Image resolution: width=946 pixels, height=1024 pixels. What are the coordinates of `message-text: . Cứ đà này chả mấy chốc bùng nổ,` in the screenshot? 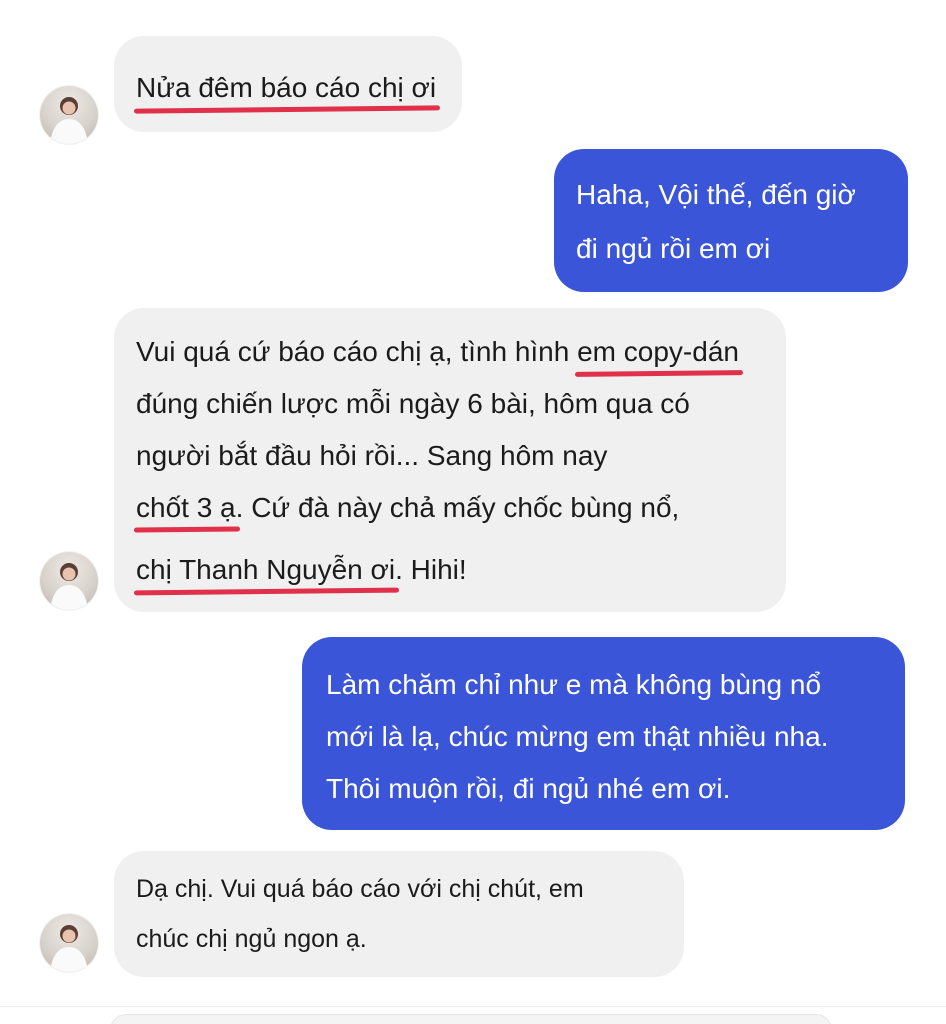 It's located at (457, 507).